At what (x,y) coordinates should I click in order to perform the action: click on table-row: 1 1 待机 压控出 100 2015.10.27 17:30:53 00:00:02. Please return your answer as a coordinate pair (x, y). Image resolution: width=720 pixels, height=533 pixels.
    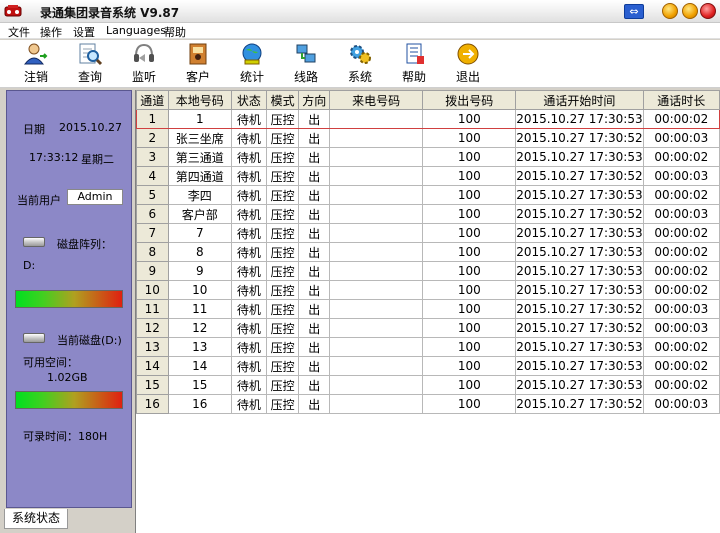
    Looking at the image, I should click on (428, 119).